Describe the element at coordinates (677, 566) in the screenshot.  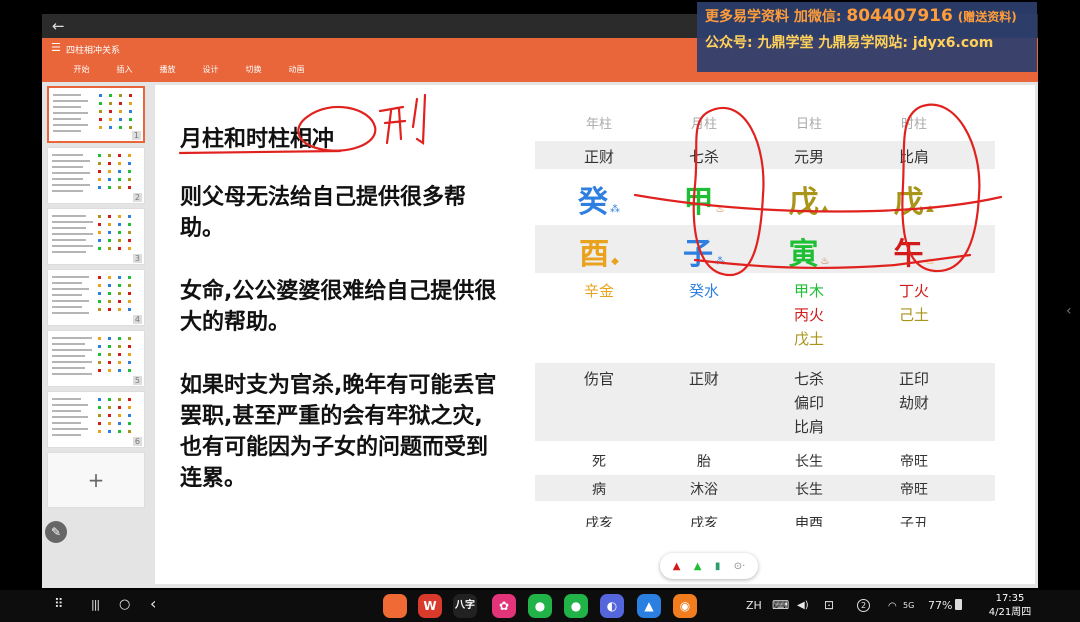
I see `marker-icon: ▲` at that location.